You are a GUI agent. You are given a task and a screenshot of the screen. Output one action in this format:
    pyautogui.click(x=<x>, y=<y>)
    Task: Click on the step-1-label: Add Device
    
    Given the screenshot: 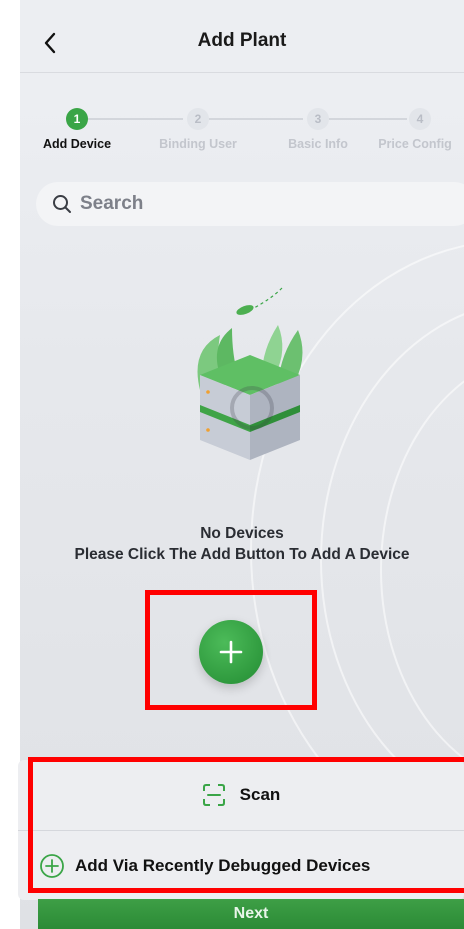 What is the action you would take?
    pyautogui.click(x=77, y=144)
    